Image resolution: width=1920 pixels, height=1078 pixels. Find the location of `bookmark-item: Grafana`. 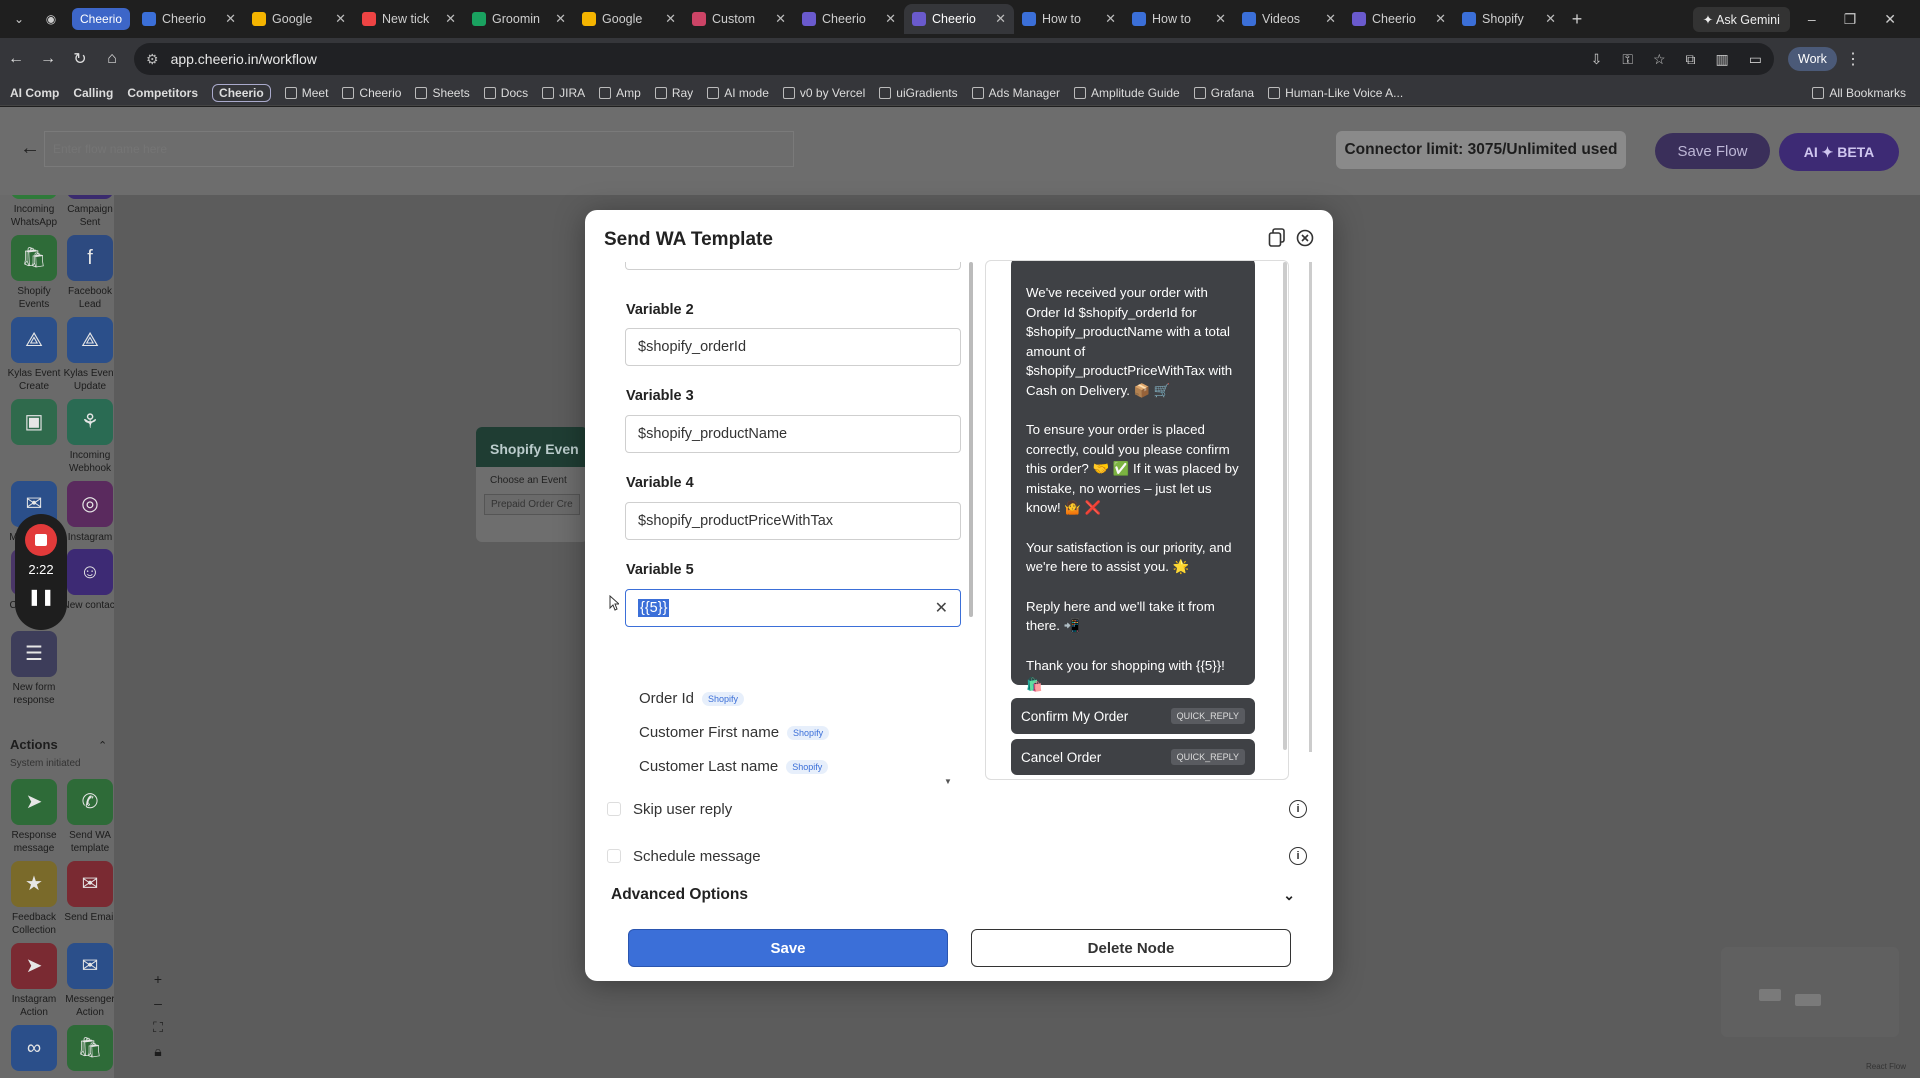

bookmark-item: Grafana is located at coordinates (1223, 93).